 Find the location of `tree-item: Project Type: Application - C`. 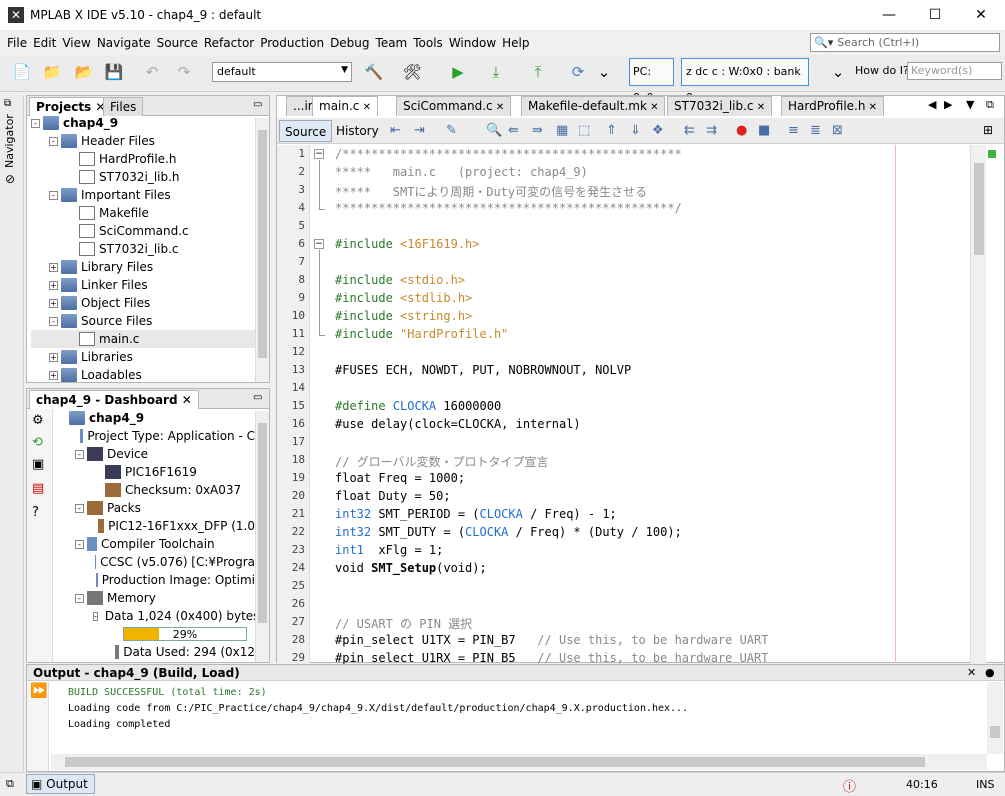

tree-item: Project Type: Application - C is located at coordinates (156, 436).